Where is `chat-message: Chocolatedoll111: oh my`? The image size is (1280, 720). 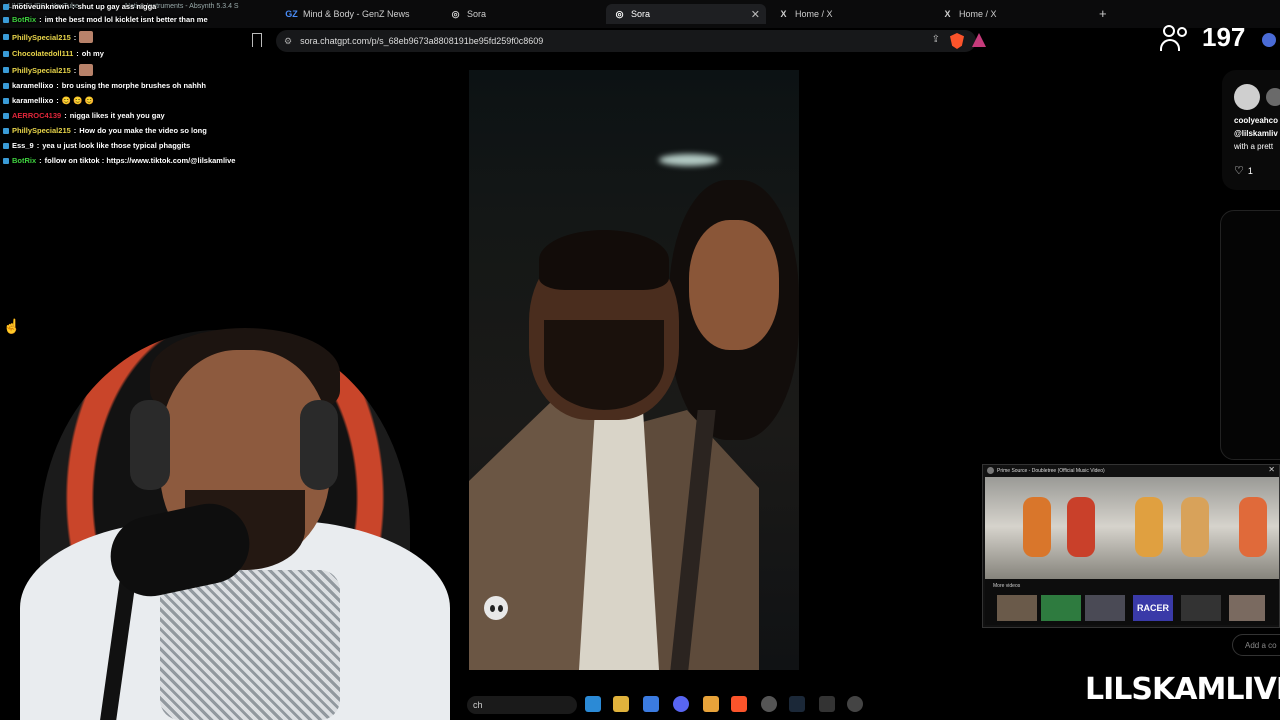 chat-message: Chocolatedoll111: oh my is located at coordinates (53, 53).